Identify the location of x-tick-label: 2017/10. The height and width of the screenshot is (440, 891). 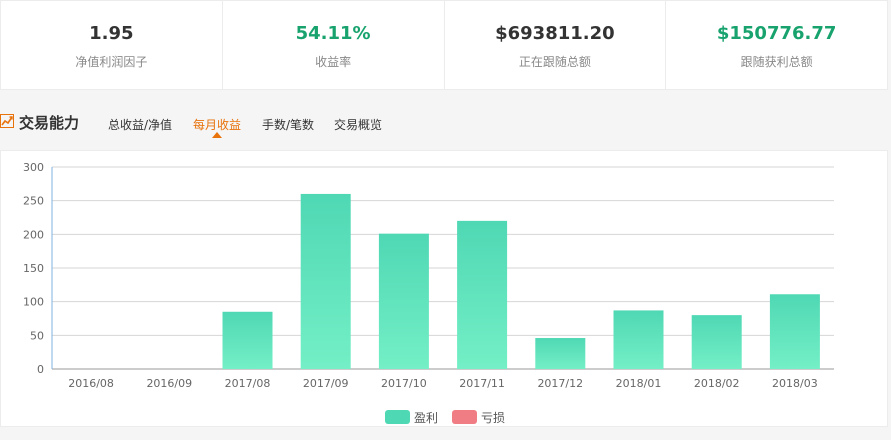
(404, 383).